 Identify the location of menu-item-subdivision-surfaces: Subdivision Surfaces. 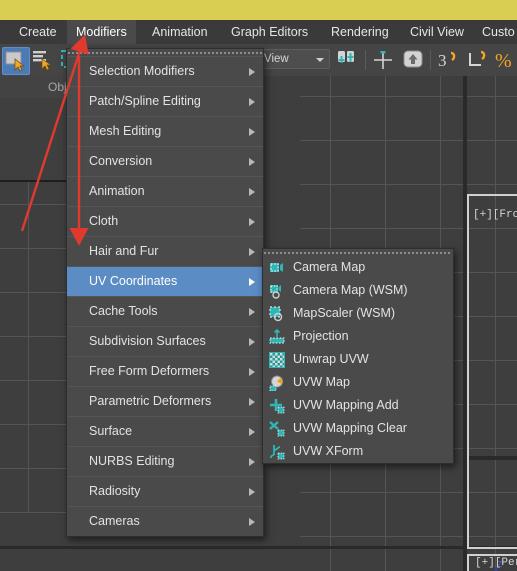
(165, 341).